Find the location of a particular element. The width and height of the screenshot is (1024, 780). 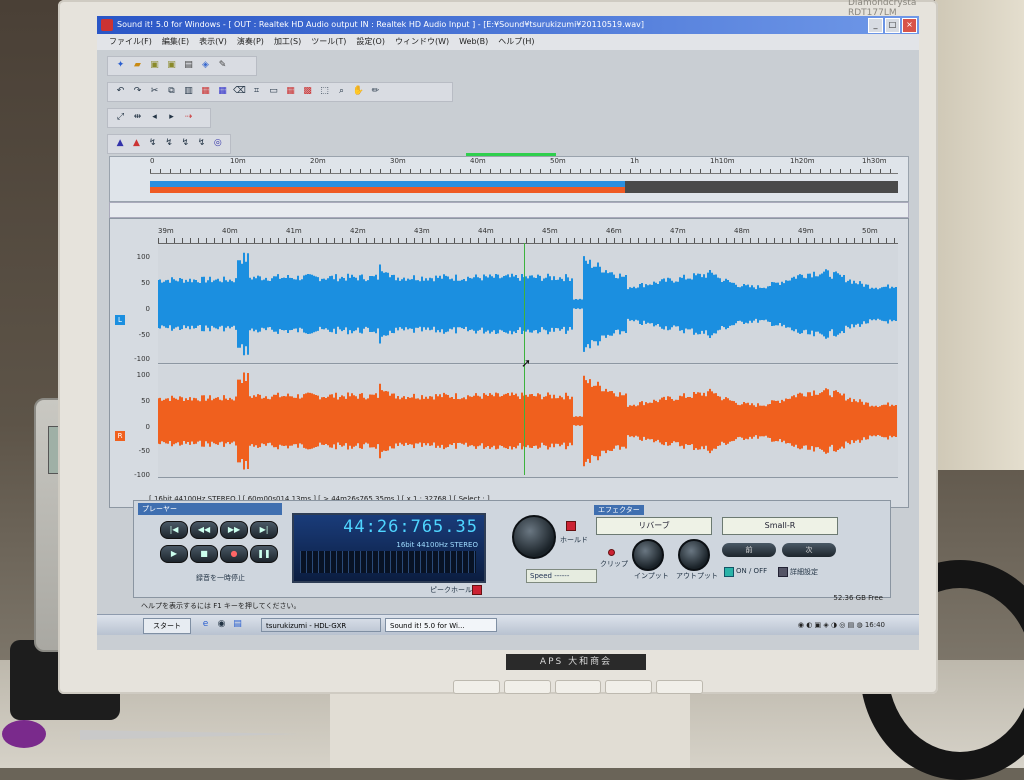

marker-icon: ▦ is located at coordinates (290, 91).